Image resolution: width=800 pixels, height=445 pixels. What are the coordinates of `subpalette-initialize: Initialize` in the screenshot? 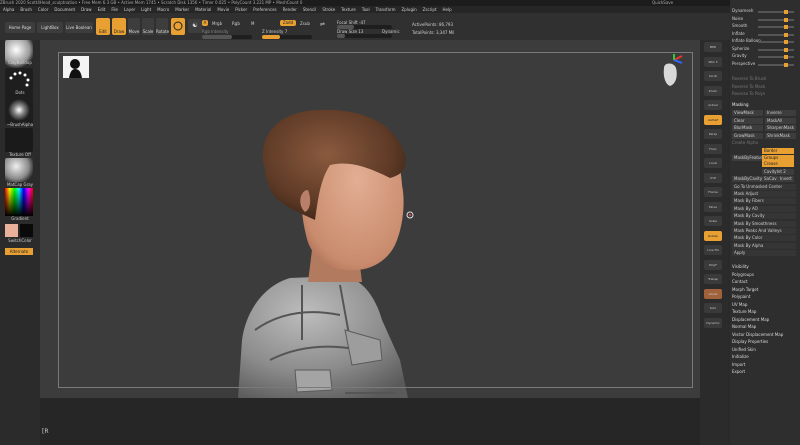 It's located at (765, 357).